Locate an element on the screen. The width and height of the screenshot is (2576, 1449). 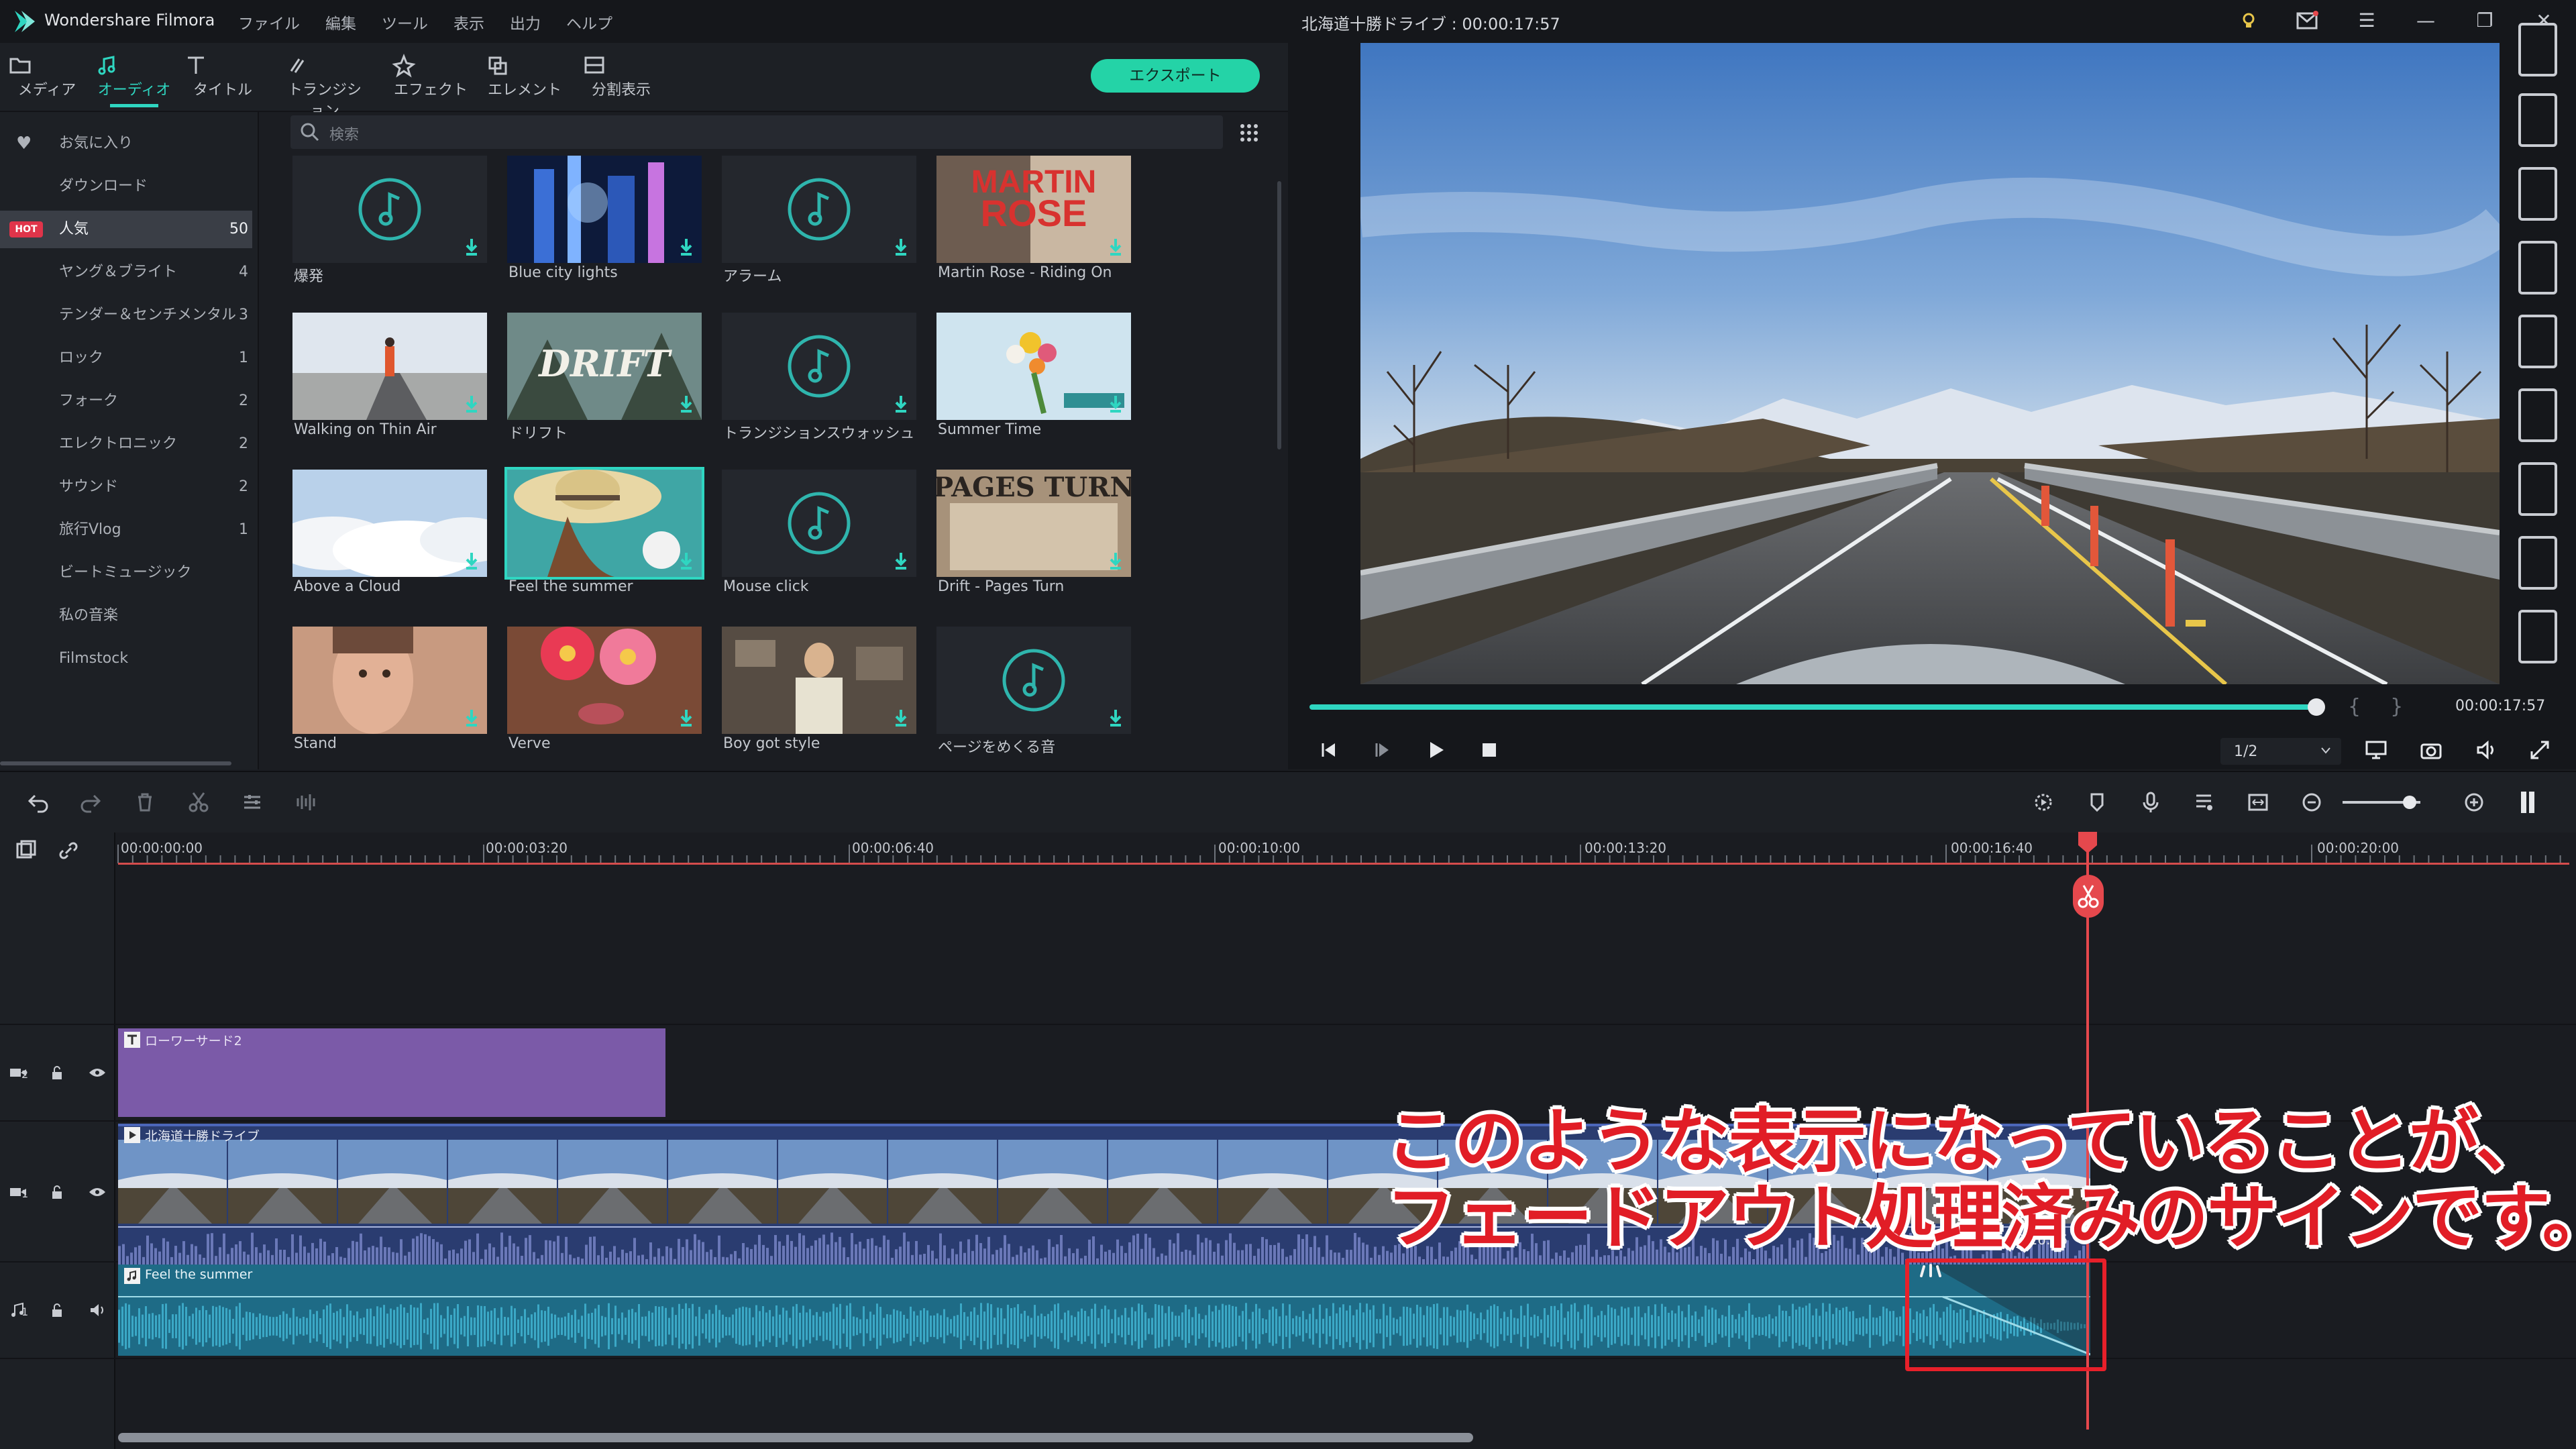
zoom-slider-knob is located at coordinates (2409, 802).